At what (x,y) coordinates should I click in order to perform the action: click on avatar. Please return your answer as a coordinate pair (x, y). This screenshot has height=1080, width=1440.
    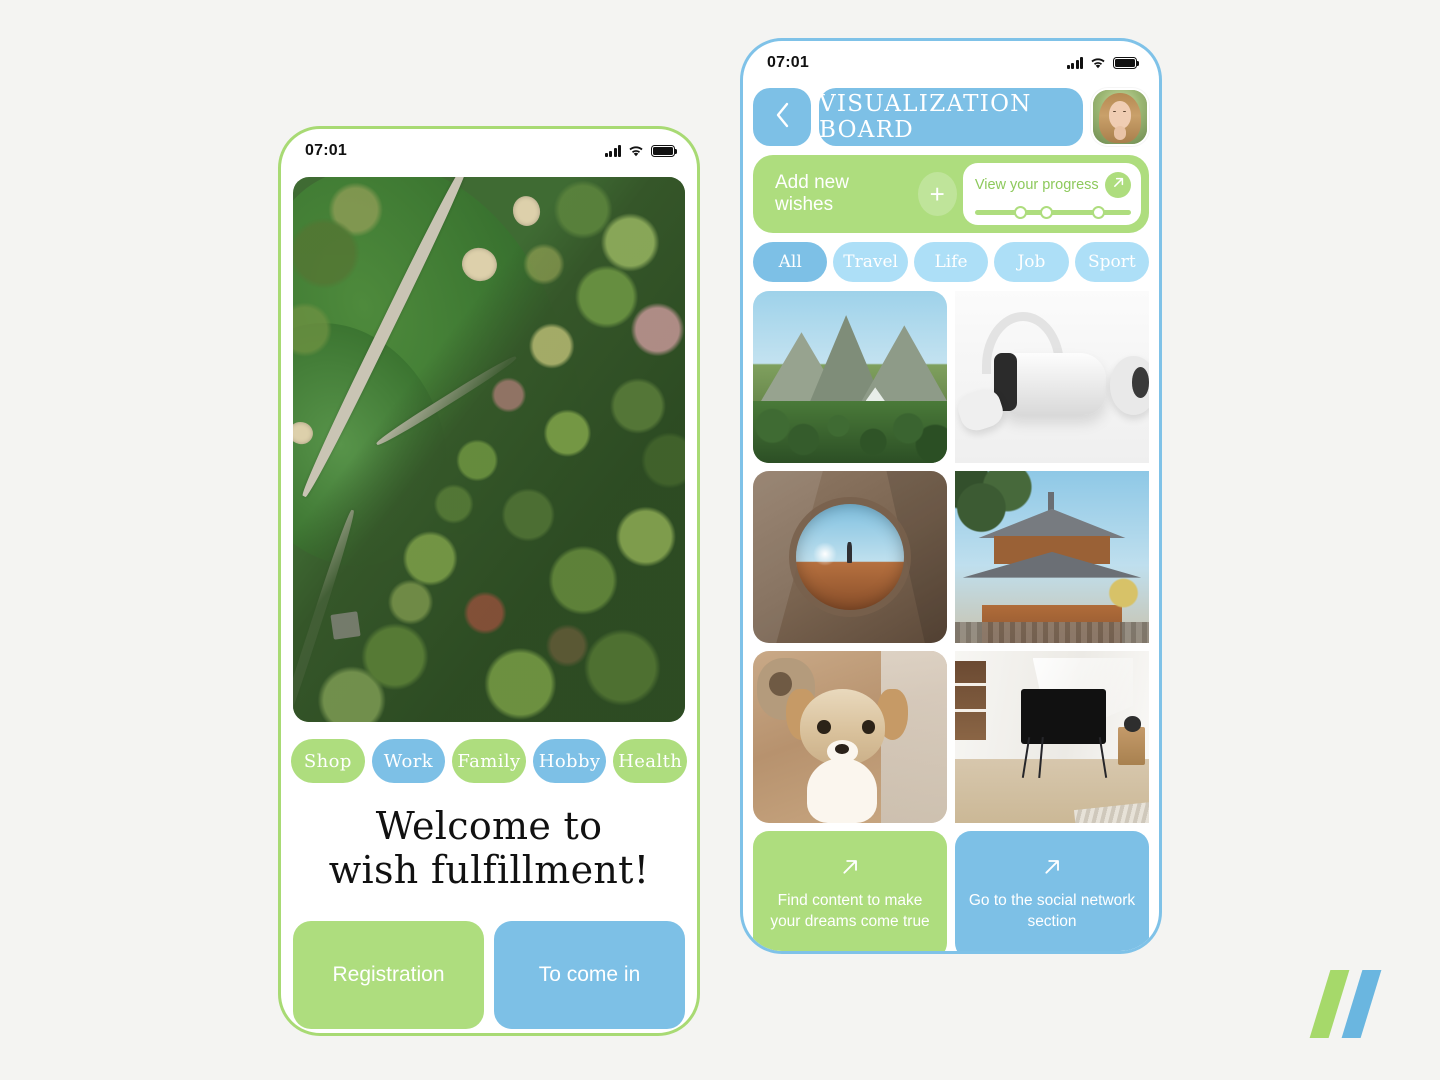
    Looking at the image, I should click on (1120, 117).